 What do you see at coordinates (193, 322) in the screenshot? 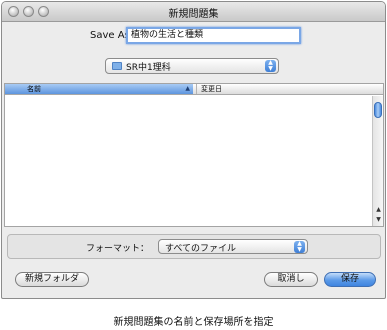
I see `figure-caption: 新規問題集の名前と保存場所を指定` at bounding box center [193, 322].